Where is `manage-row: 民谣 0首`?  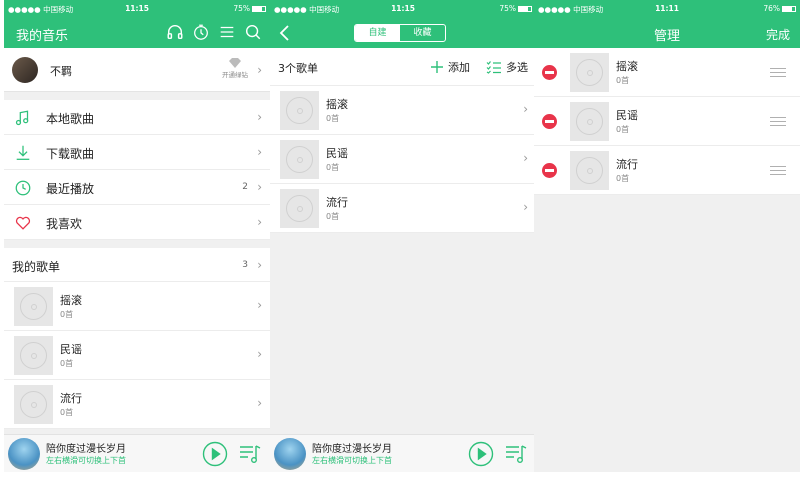
manage-row: 民谣 0首 is located at coordinates (667, 121).